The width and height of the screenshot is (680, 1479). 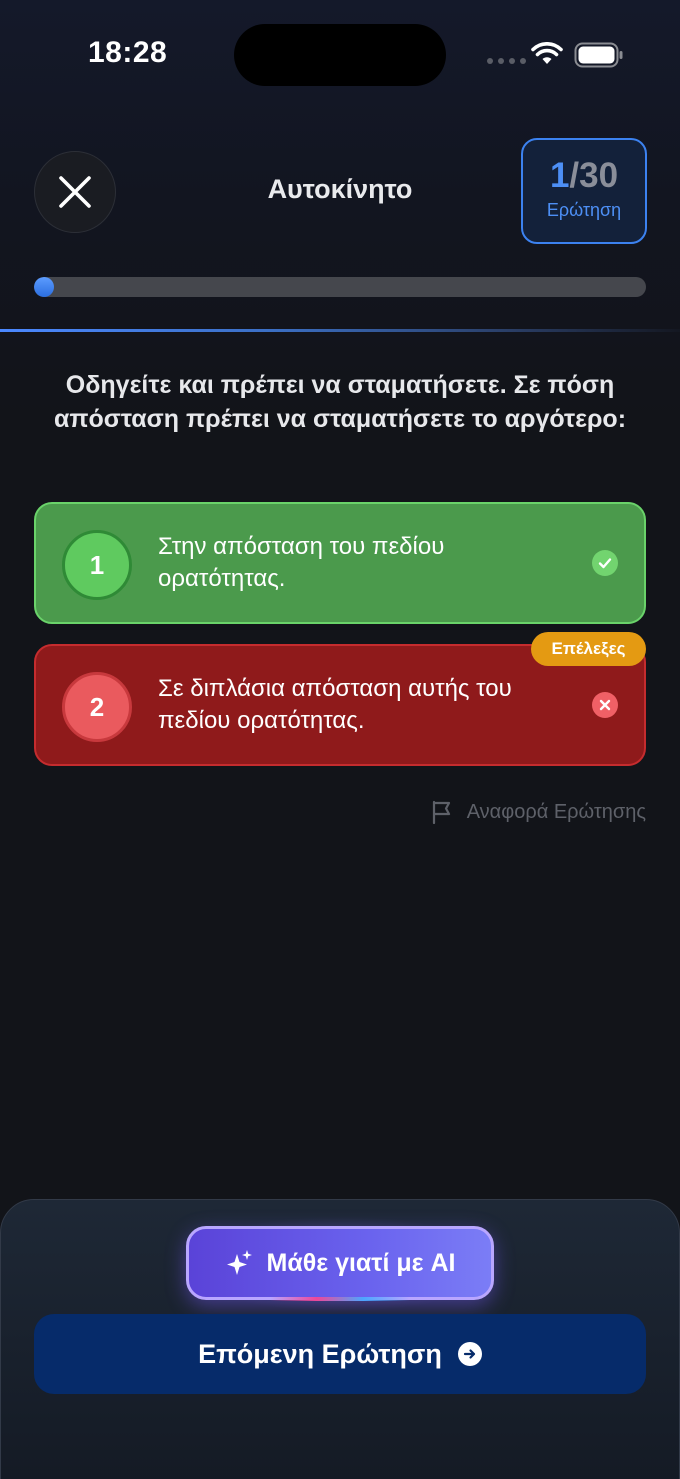 What do you see at coordinates (588, 649) in the screenshot?
I see `chosen-badge: Επέλεξες` at bounding box center [588, 649].